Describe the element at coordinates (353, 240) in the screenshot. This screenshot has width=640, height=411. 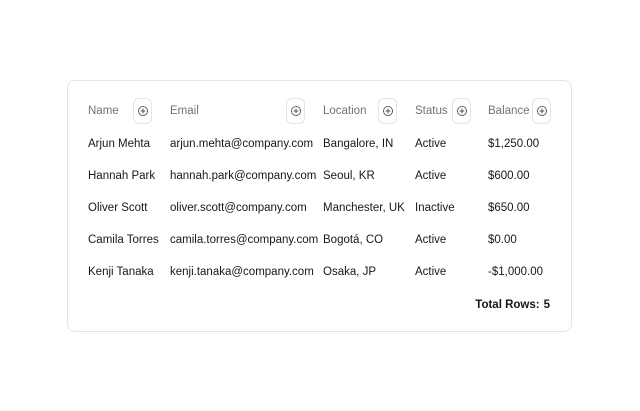
I see `cell-location: Bogotá, CO` at that location.